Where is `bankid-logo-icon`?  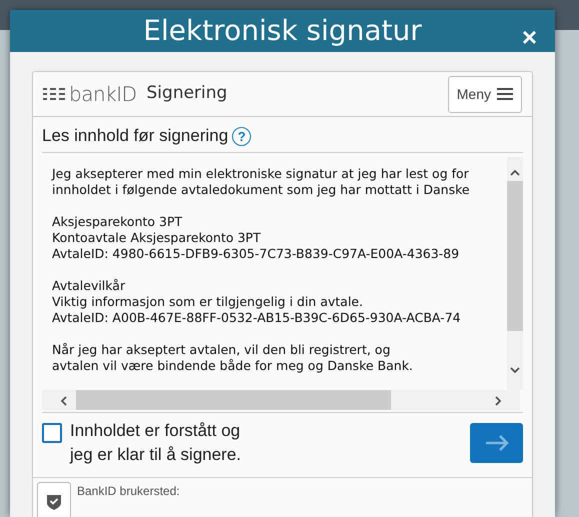
bankid-logo-icon is located at coordinates (54, 94).